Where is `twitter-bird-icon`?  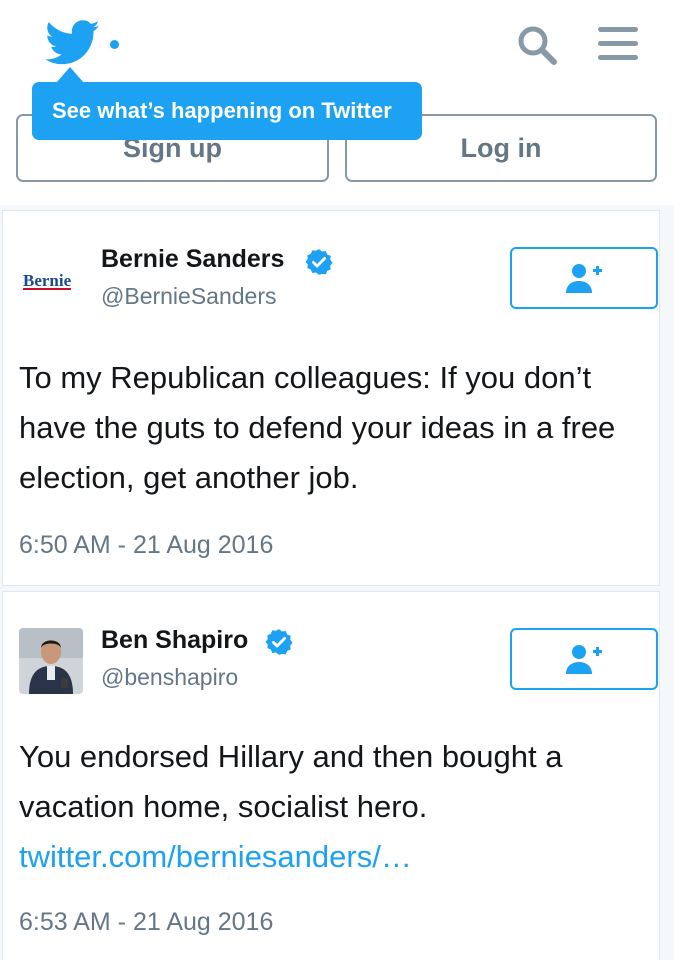 twitter-bird-icon is located at coordinates (73, 43).